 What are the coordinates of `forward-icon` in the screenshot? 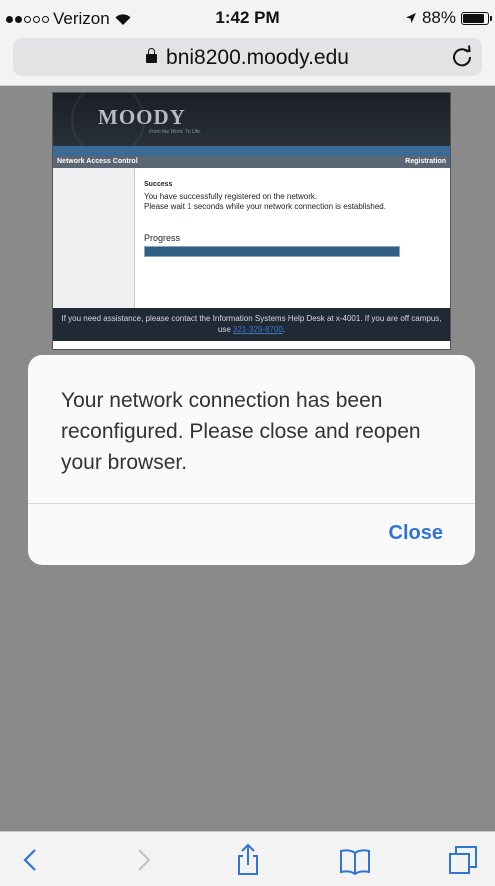 It's located at (143, 860).